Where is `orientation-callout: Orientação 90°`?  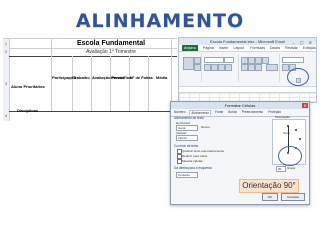 orientation-callout: Orientação 90° is located at coordinates (269, 186).